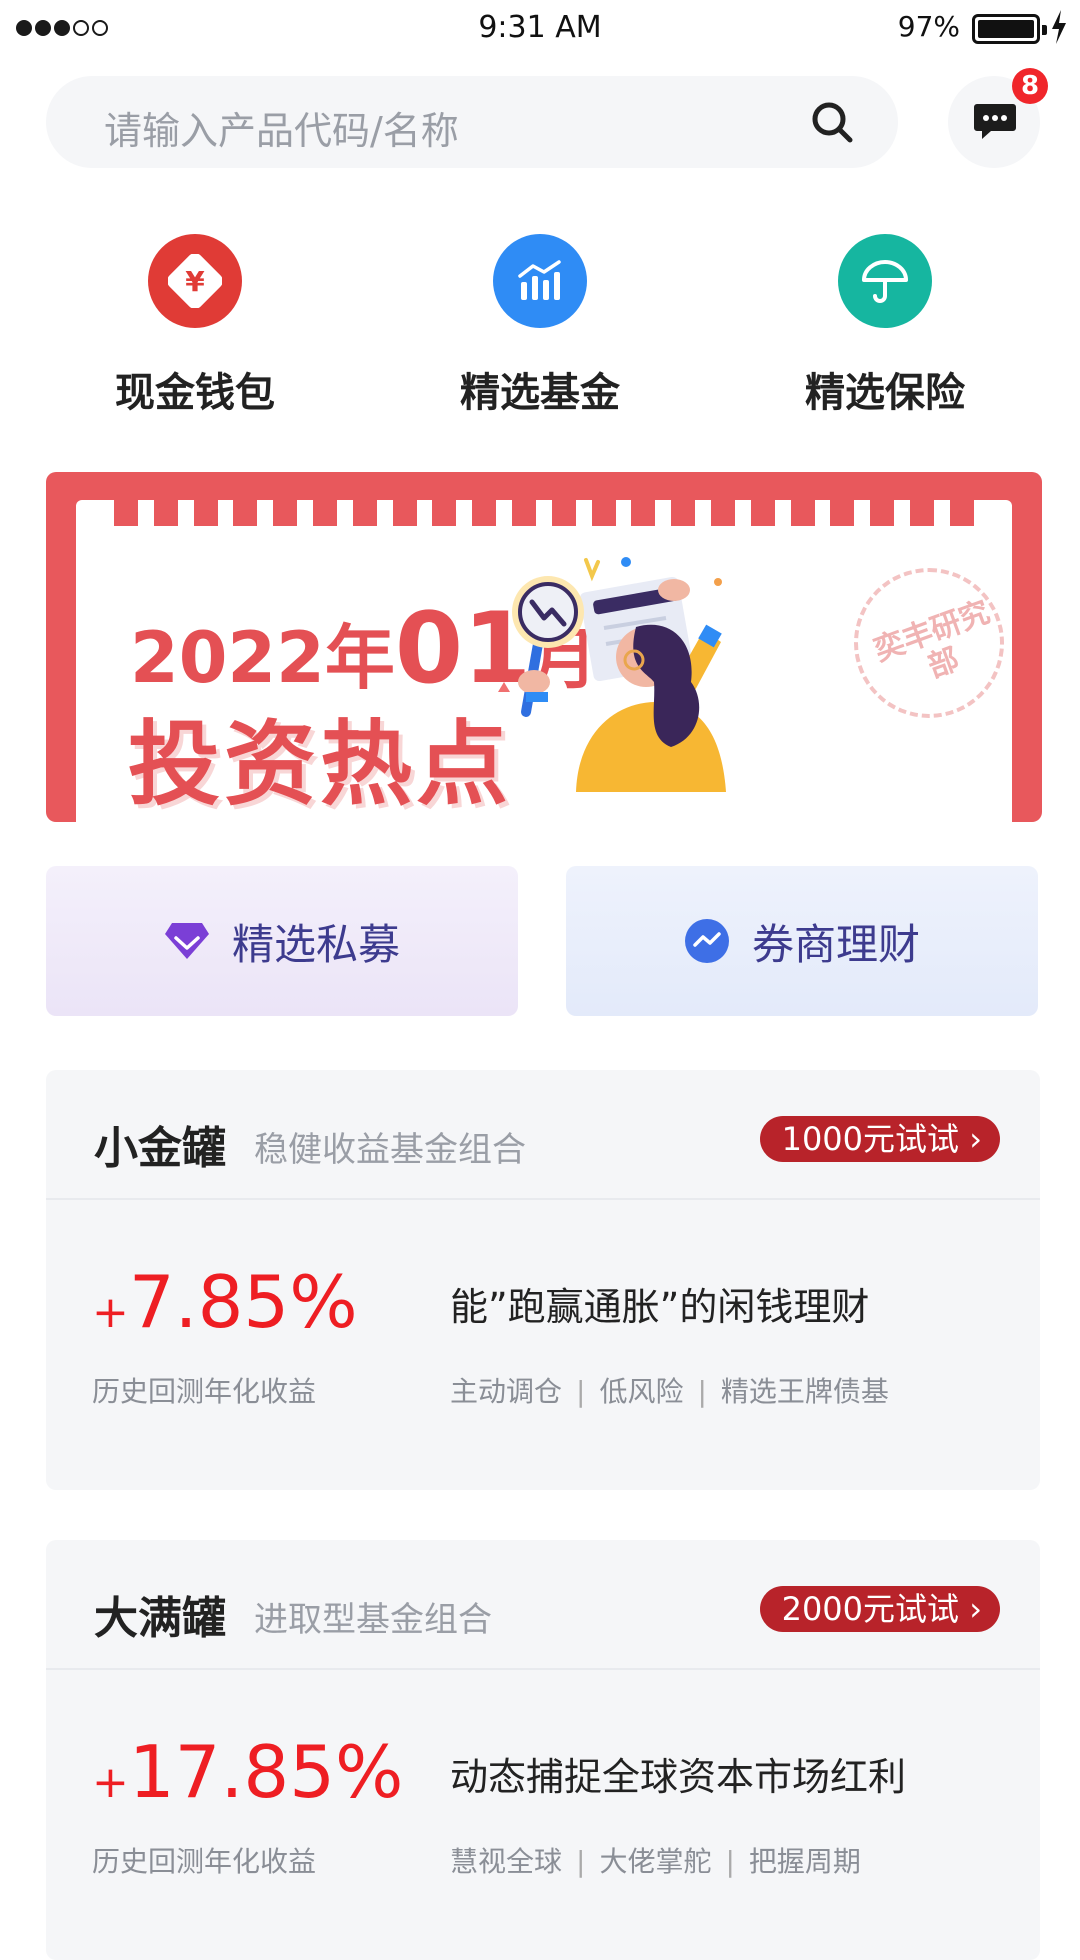 Image resolution: width=1080 pixels, height=1960 pixels. I want to click on broker-wealth-button: 券商理财, so click(802, 941).